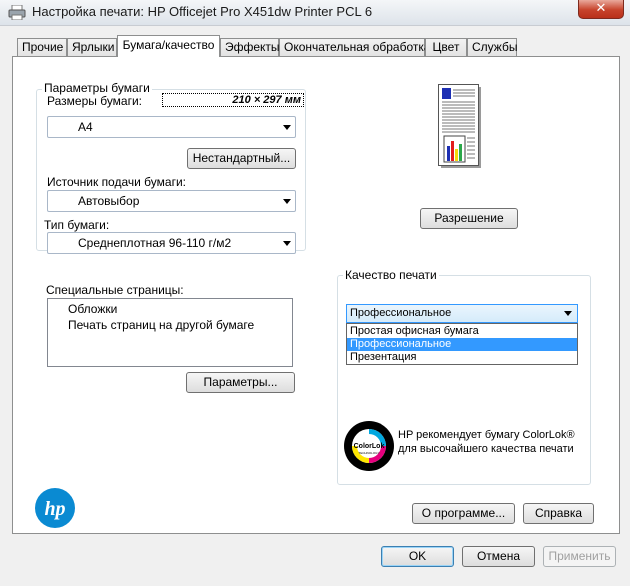 The height and width of the screenshot is (586, 630). What do you see at coordinates (161, 325) in the screenshot?
I see `list-item: Печать страниц на другой бумаге` at bounding box center [161, 325].